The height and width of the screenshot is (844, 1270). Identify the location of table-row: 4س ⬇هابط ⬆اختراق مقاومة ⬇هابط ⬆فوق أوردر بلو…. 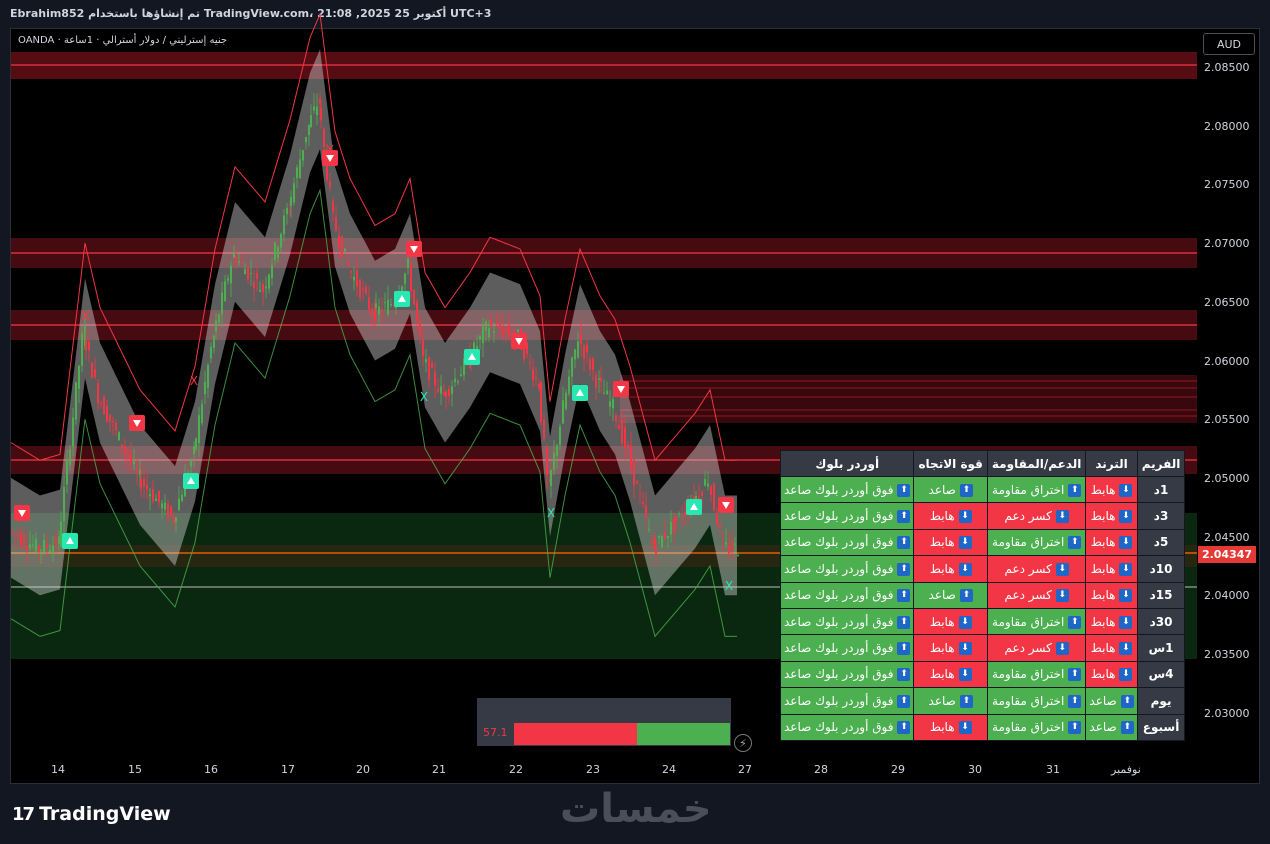
(982, 674).